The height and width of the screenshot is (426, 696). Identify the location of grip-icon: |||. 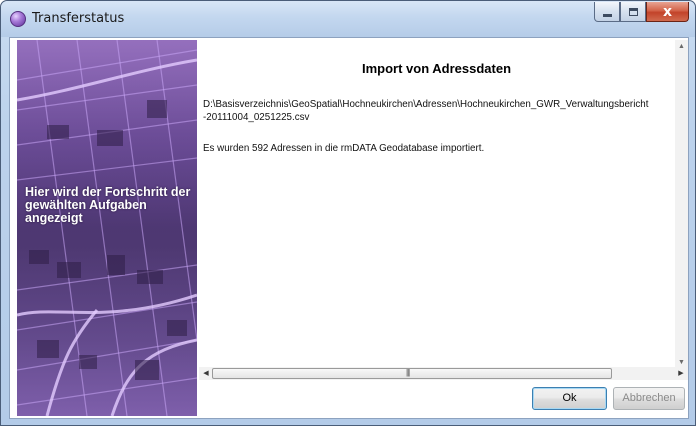
(408, 372).